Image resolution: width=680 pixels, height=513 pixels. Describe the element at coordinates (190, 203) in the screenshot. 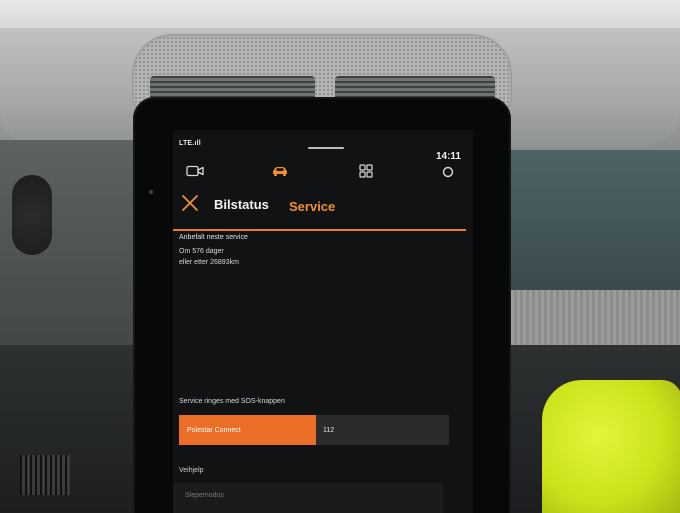

I see `close-icon` at that location.